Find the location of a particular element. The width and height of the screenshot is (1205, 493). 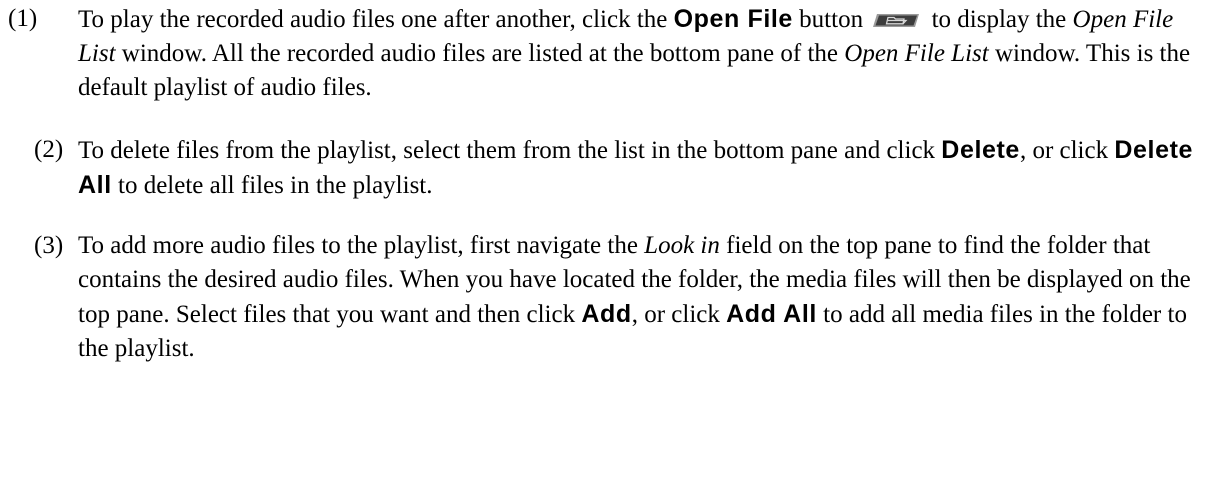

add-label: Add is located at coordinates (606, 314).